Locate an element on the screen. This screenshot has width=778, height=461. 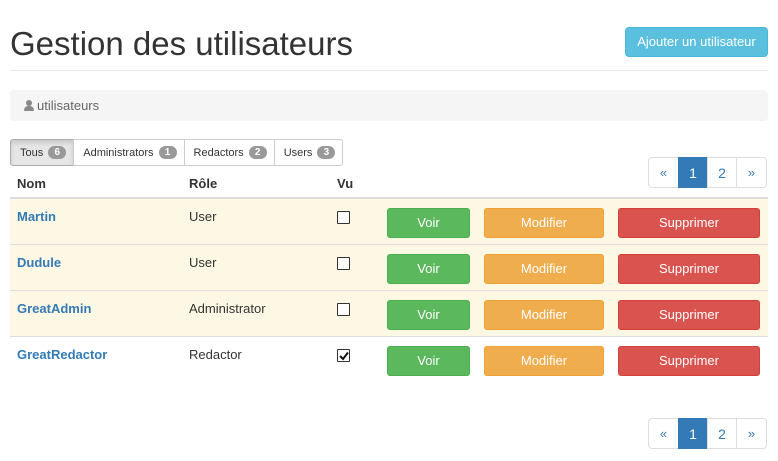
breadcrumb: utilisateurs is located at coordinates (389, 105).